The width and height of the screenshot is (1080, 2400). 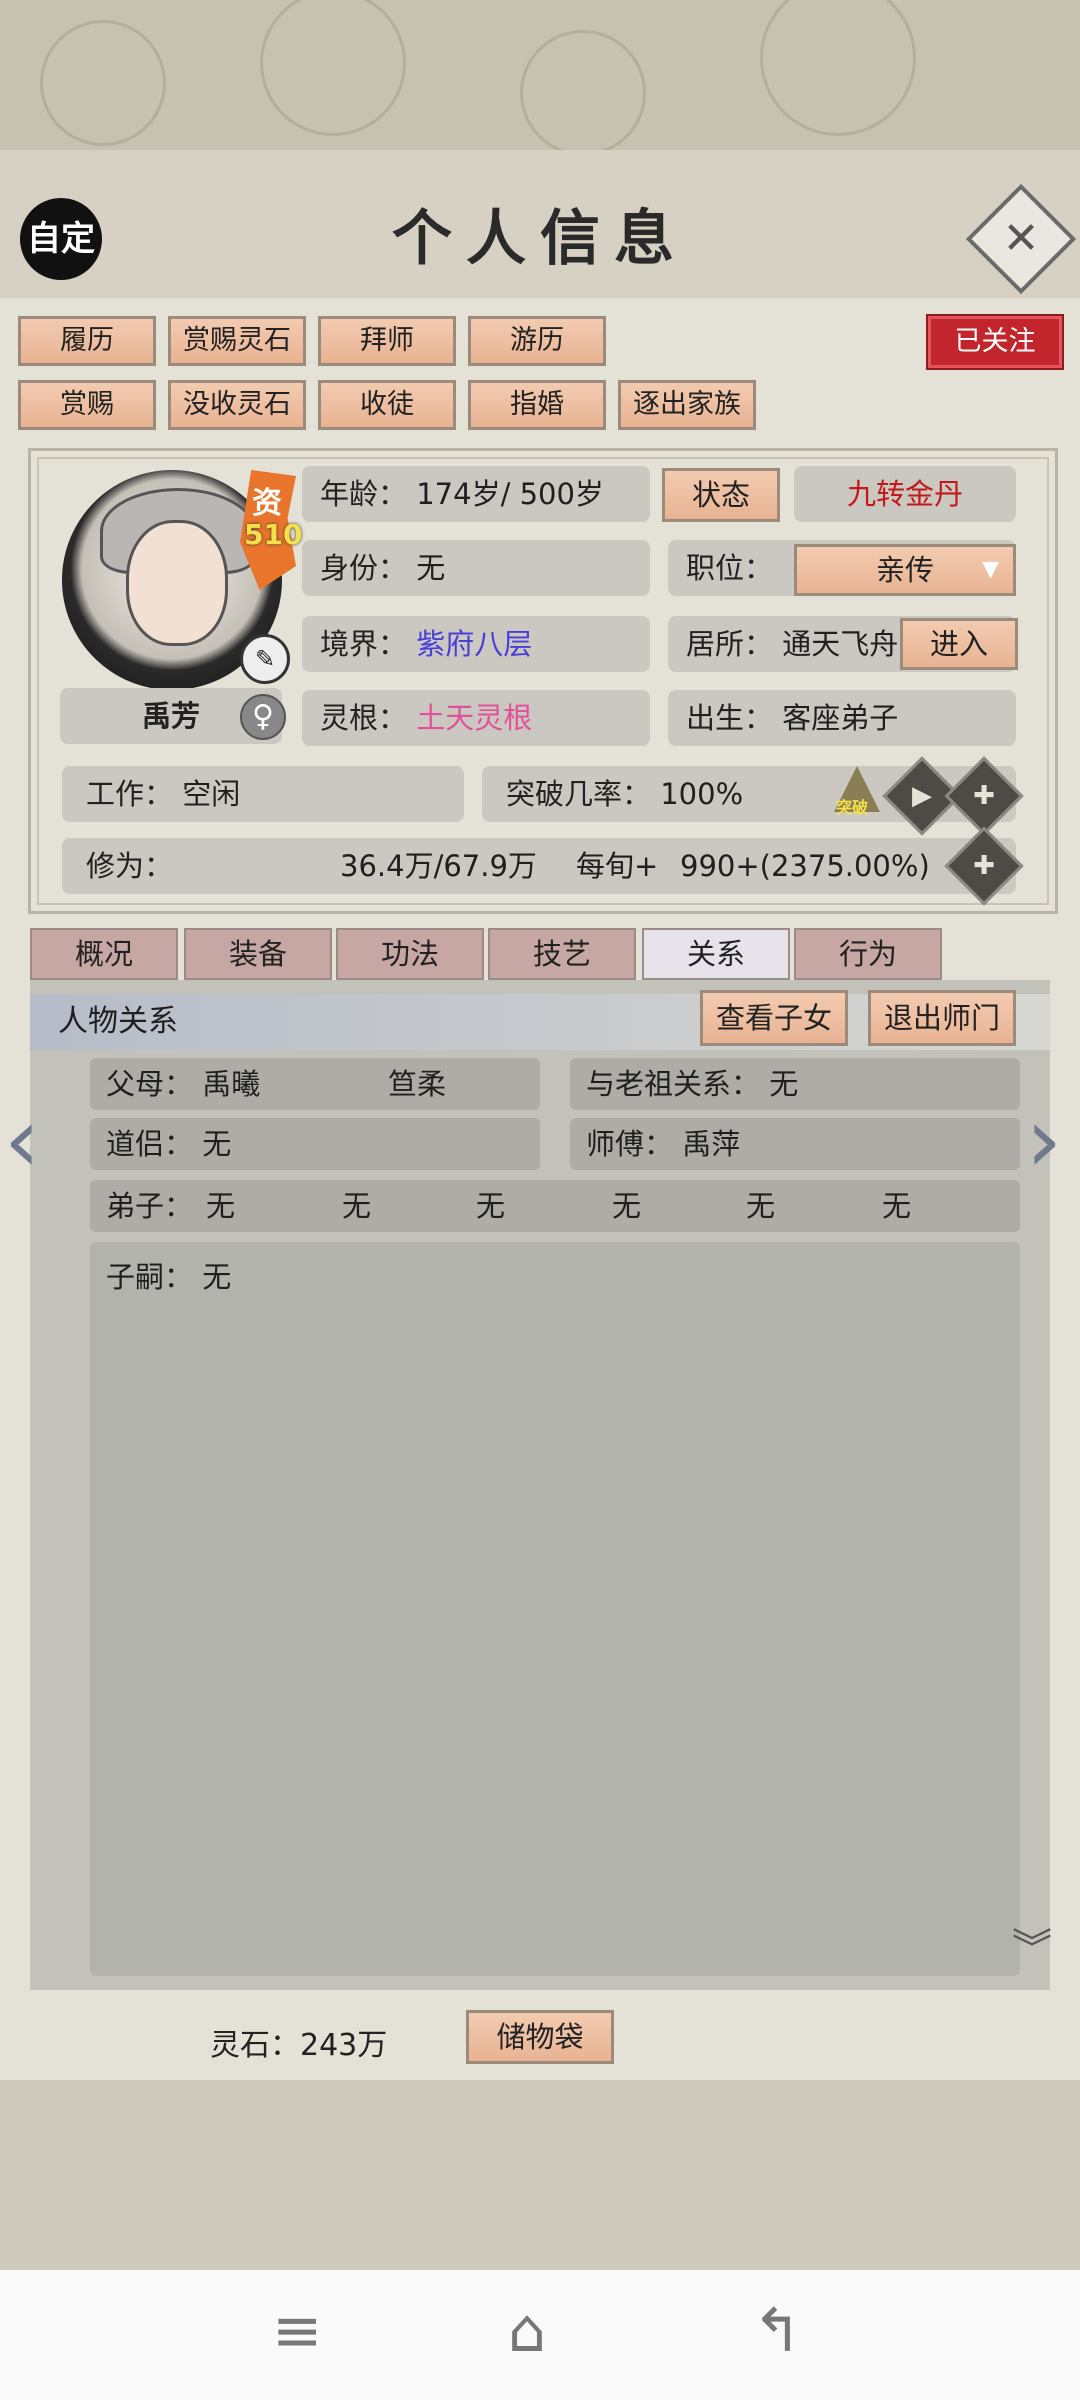 I want to click on page-title: 个人信息, so click(x=540, y=239).